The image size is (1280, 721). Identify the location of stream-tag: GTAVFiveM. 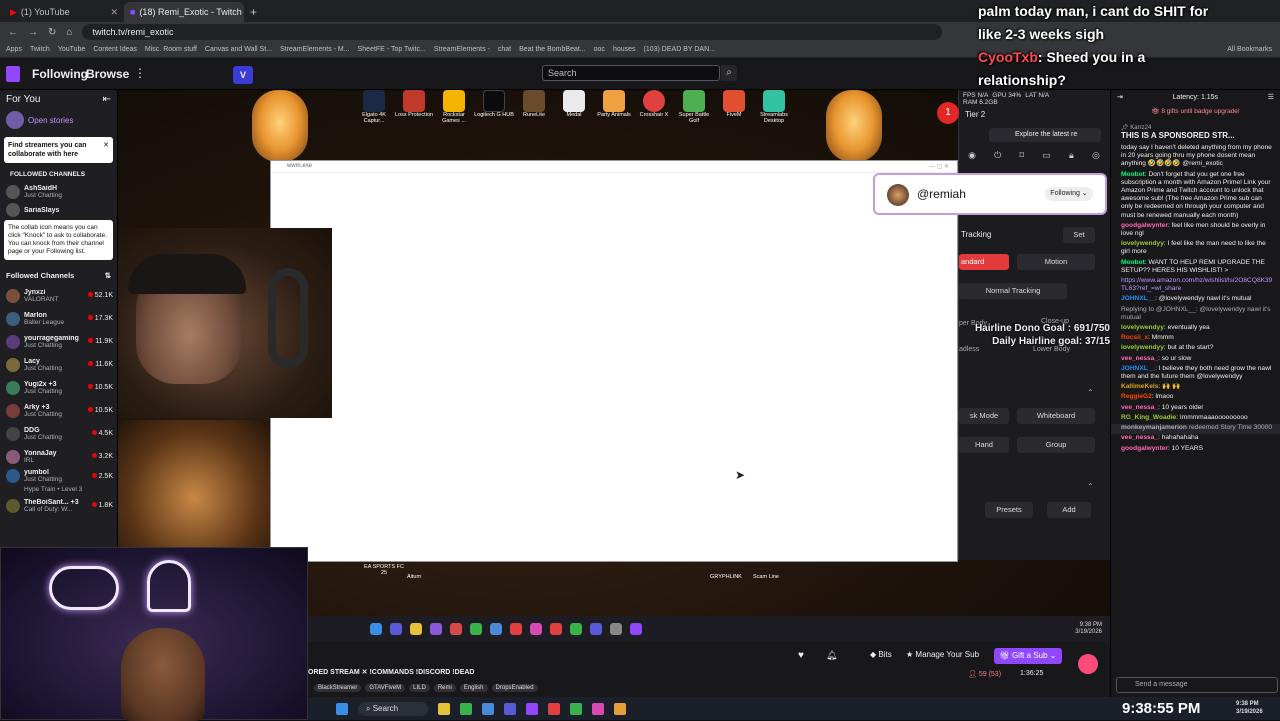
(385, 688).